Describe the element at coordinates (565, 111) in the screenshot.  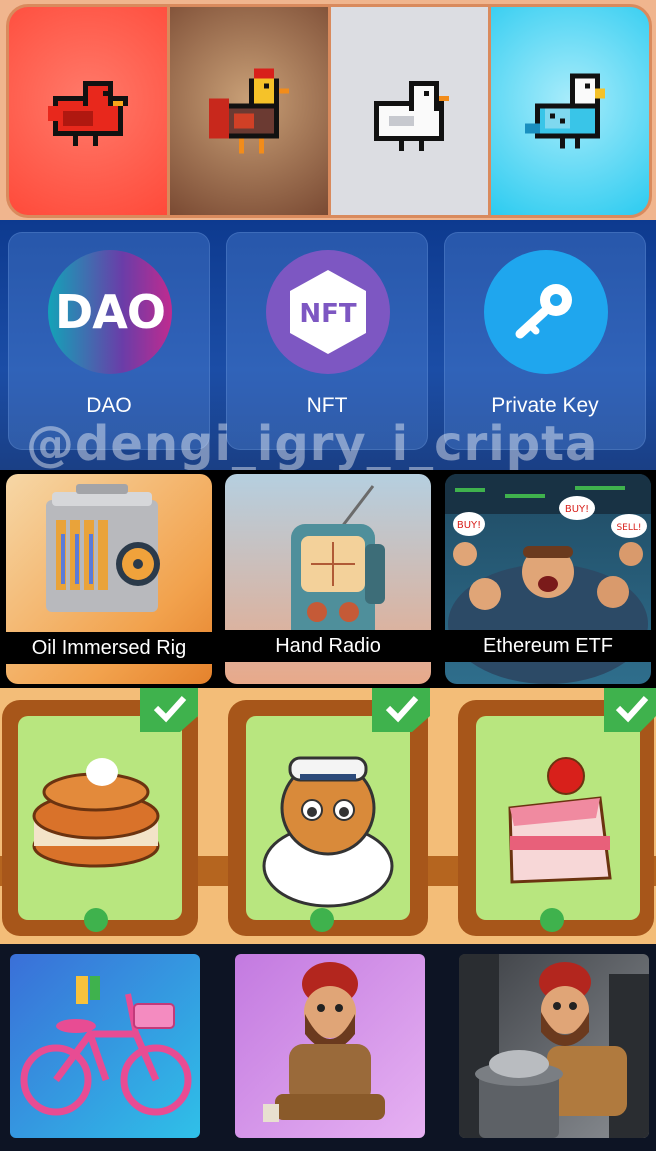
I see `blue-parakeet-icon` at that location.